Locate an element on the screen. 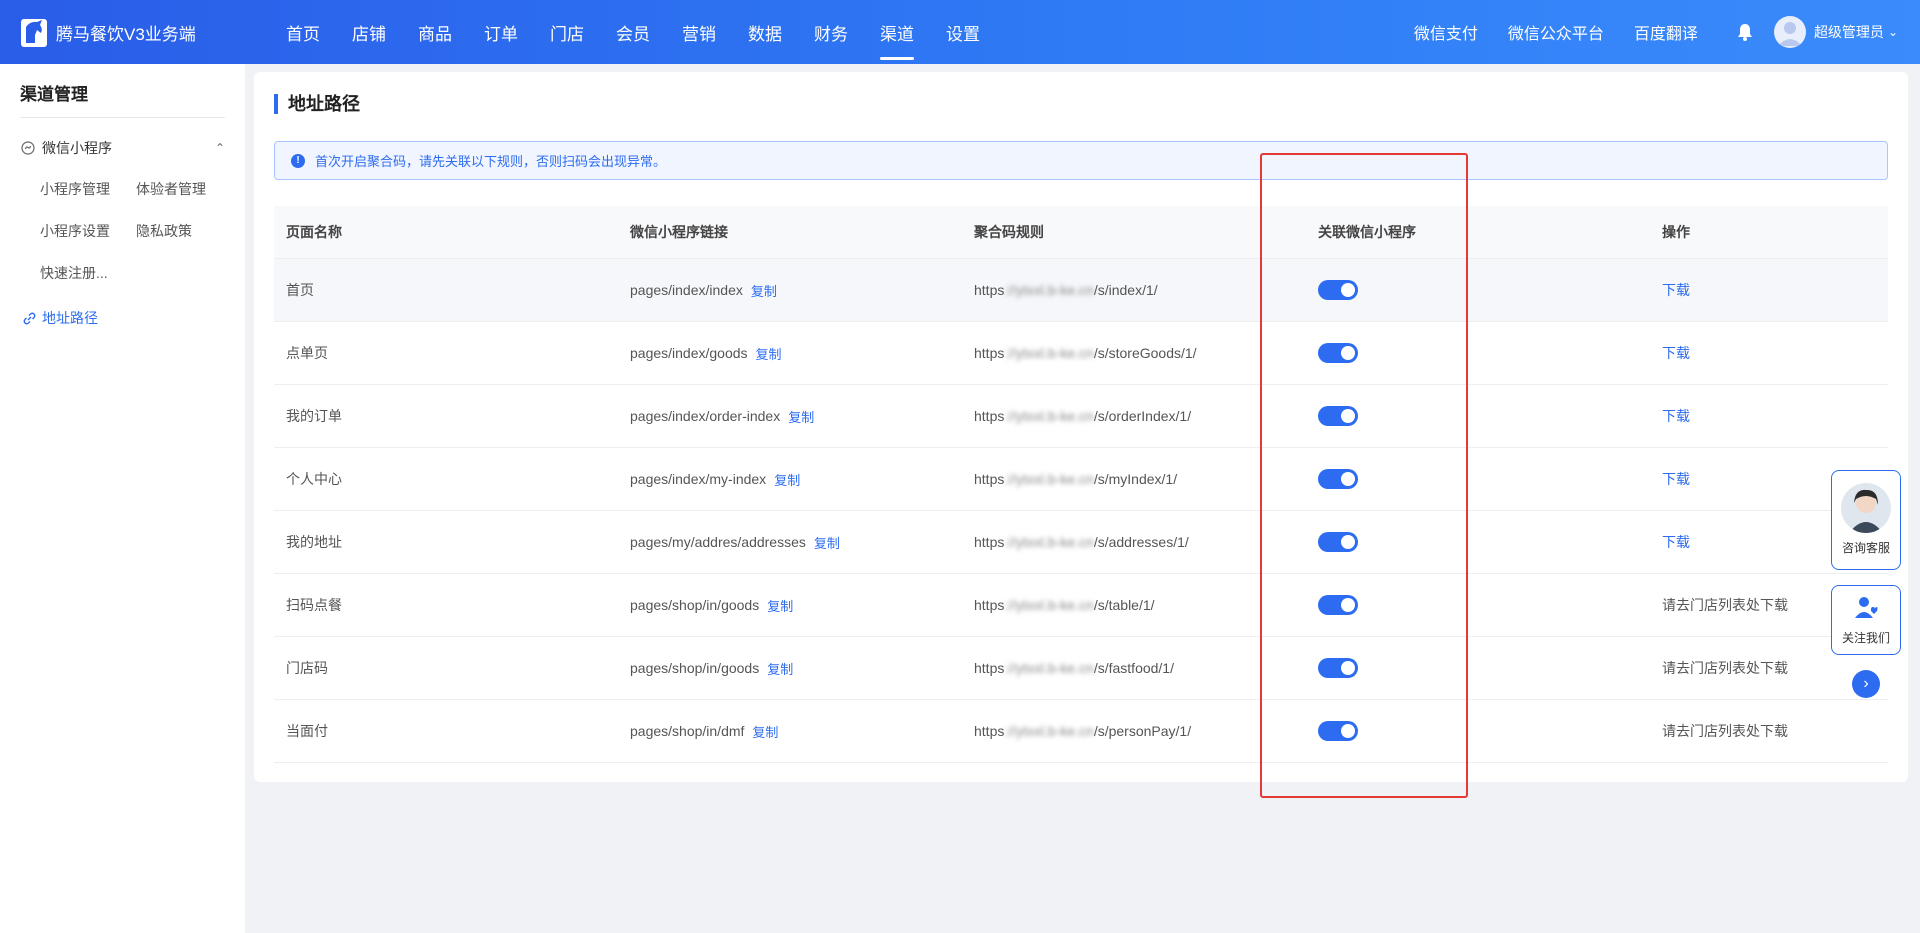 The image size is (1920, 933). main-nav: 首页 店铺 商品 订单 门店 会员 营销 数据 财务 渠道 设置 is located at coordinates (633, 32).